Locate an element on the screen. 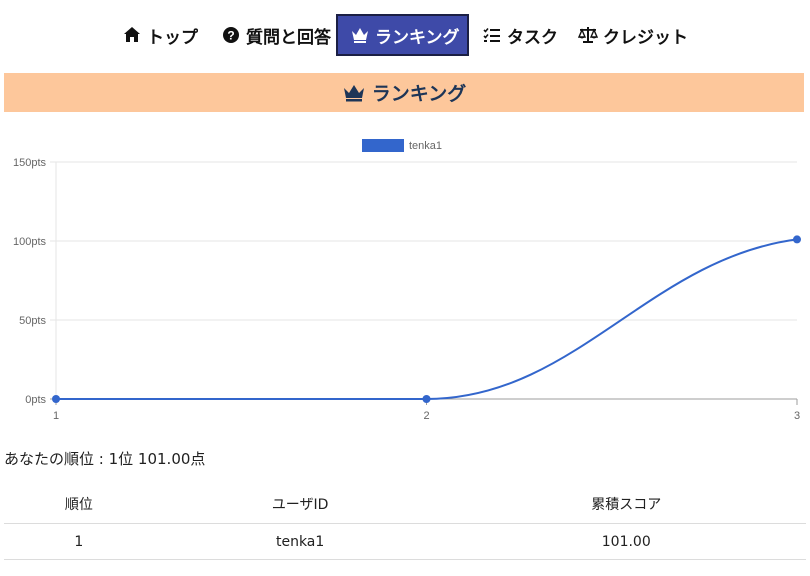  page-title-banner: ランキング is located at coordinates (404, 92).